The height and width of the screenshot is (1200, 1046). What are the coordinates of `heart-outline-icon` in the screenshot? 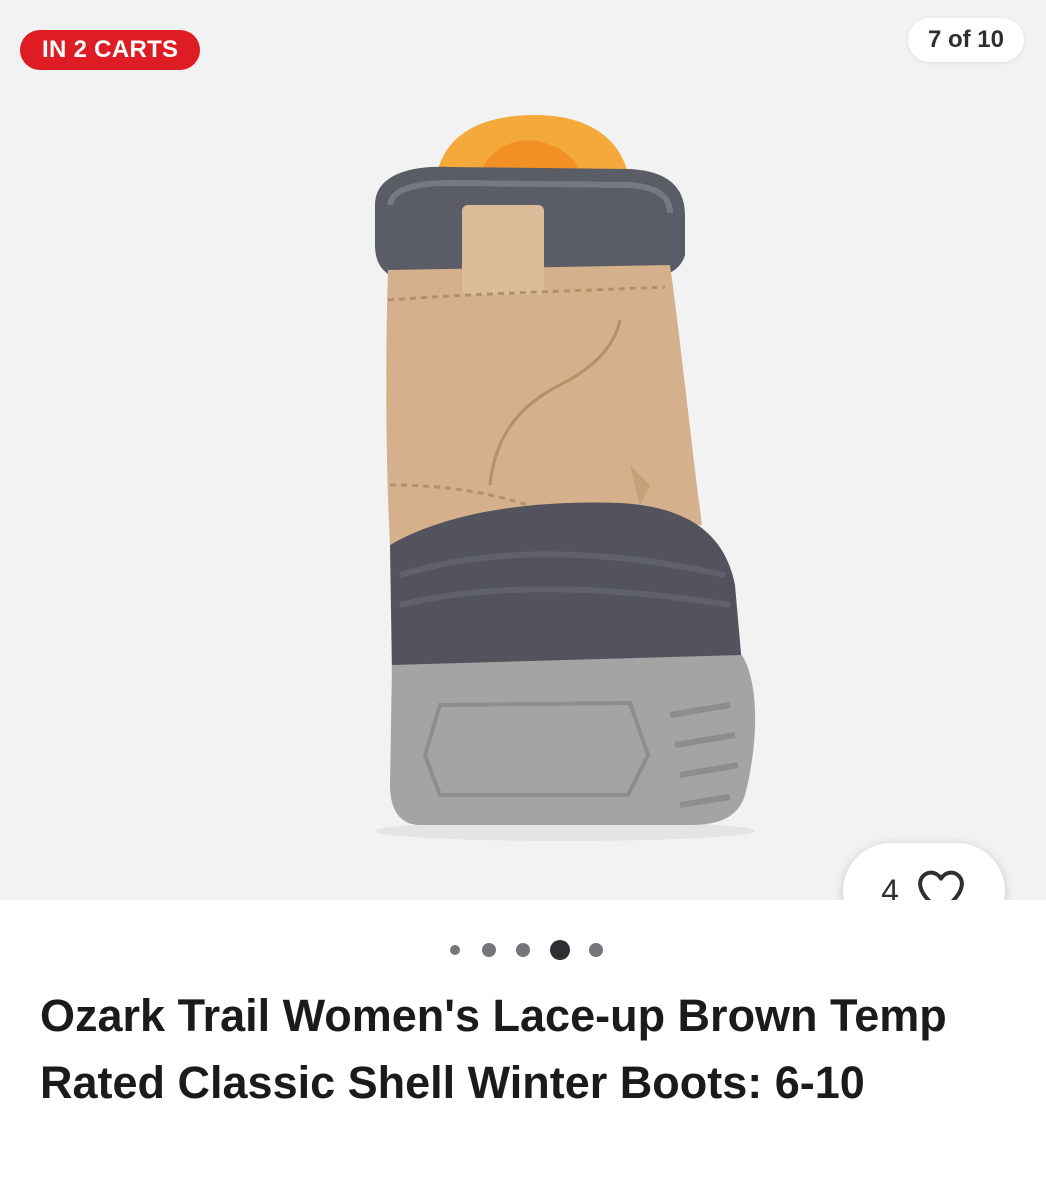 It's located at (940, 885).